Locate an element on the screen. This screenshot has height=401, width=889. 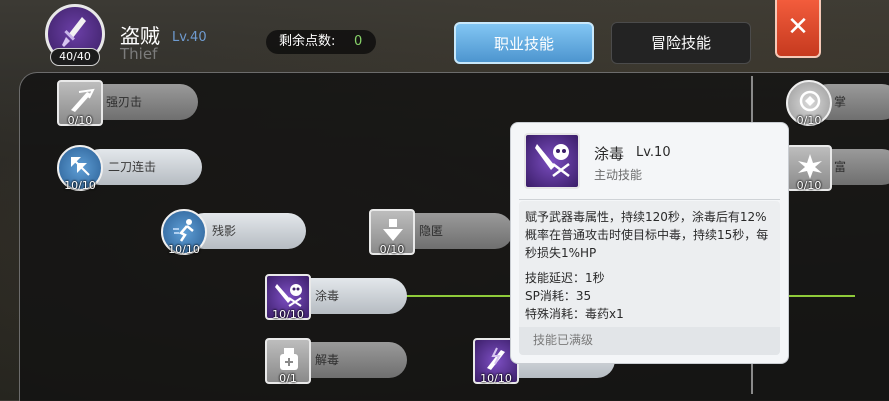
tooltip-skill-level: Lv.10 is located at coordinates (653, 152).